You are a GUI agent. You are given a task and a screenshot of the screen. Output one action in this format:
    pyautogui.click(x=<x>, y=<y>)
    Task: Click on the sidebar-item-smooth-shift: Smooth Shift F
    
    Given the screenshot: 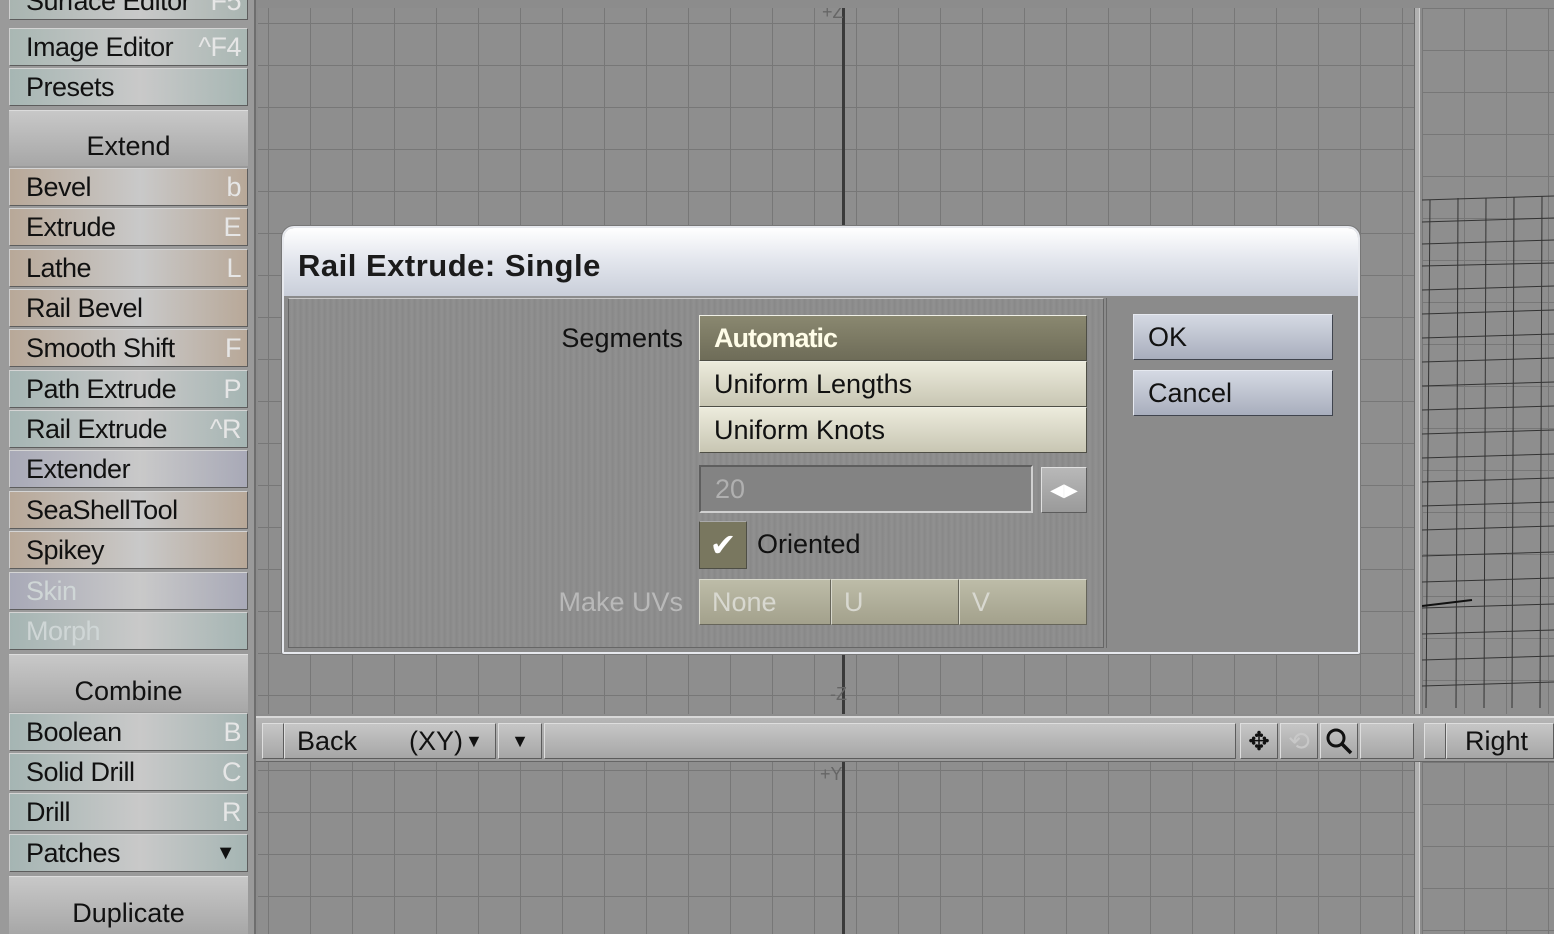 What is the action you would take?
    pyautogui.click(x=128, y=348)
    